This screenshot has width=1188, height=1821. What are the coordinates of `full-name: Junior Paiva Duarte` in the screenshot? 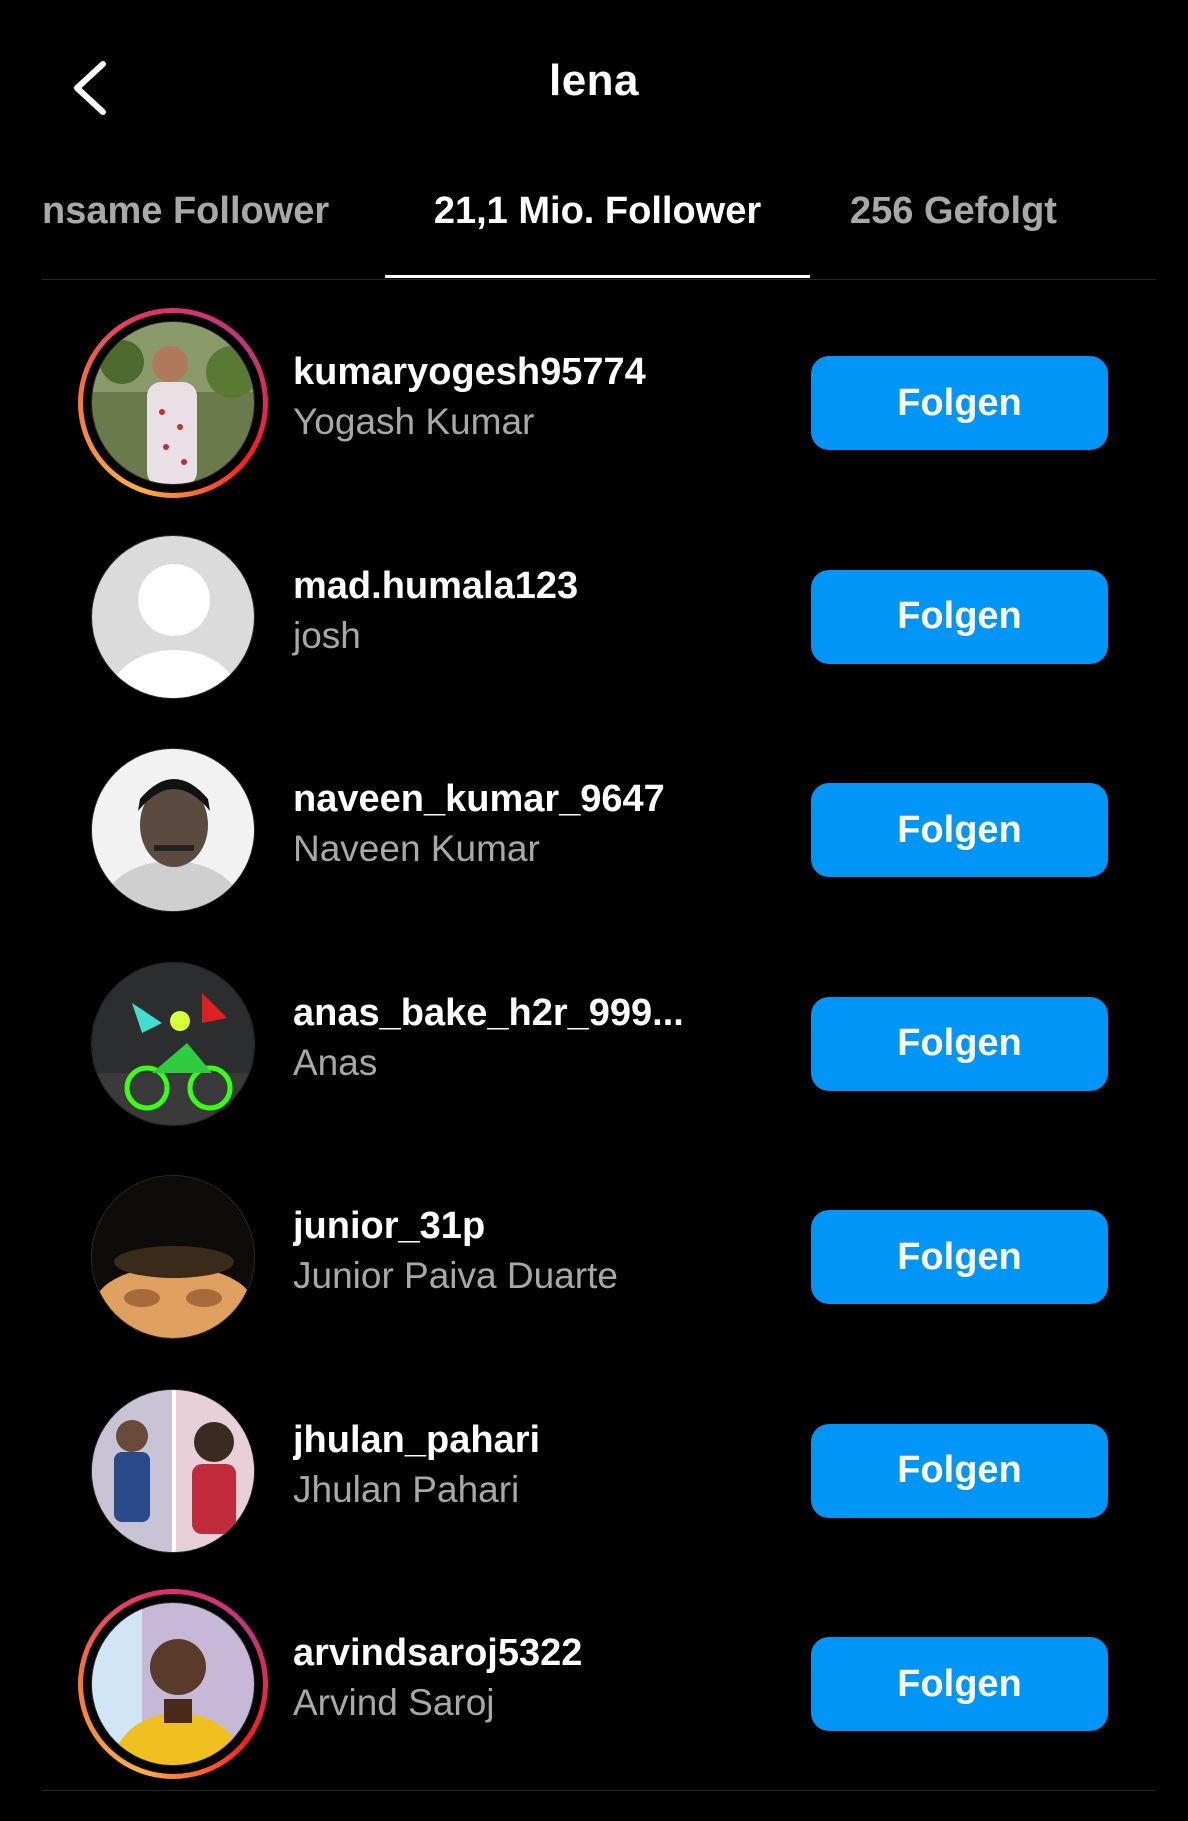 It's located at (455, 1275).